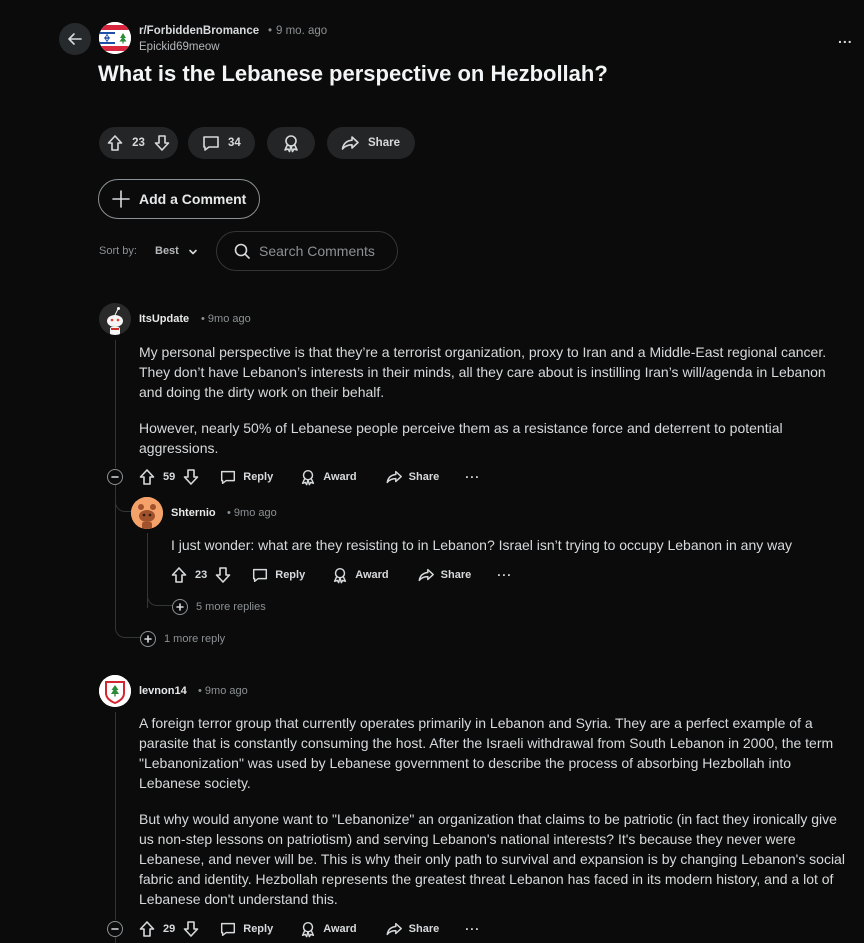  I want to click on sort-by-label: Sort by:, so click(118, 251).